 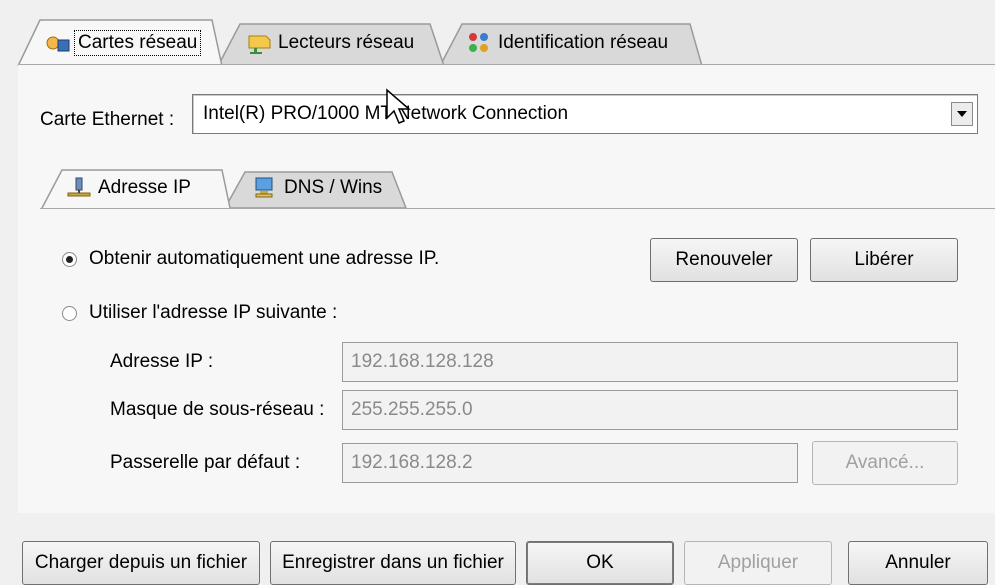 What do you see at coordinates (918, 563) in the screenshot?
I see `cancel-button: Annuler` at bounding box center [918, 563].